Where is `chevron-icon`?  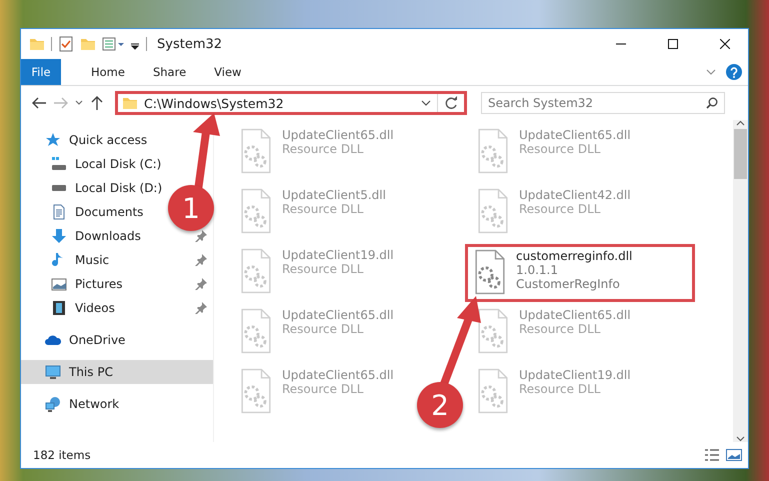
chevron-icon is located at coordinates (711, 72).